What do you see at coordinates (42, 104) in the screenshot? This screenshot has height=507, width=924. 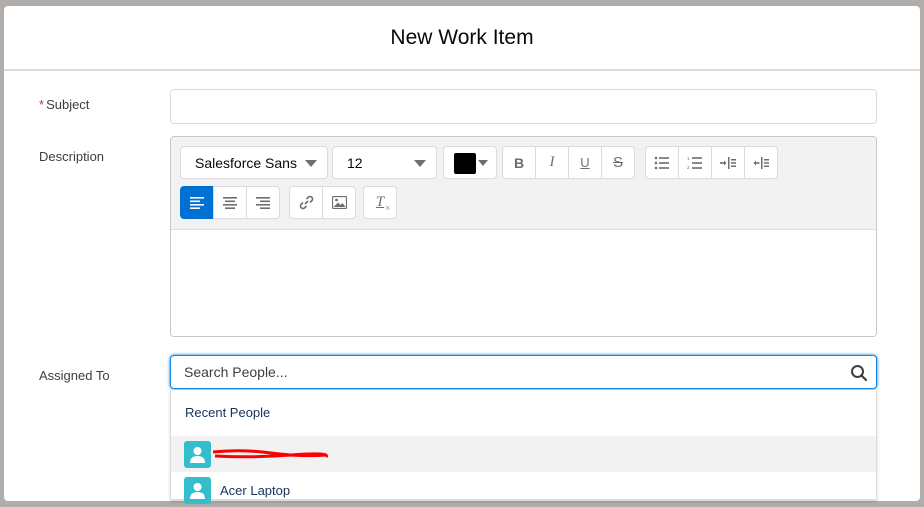 I see `required-mark: *` at bounding box center [42, 104].